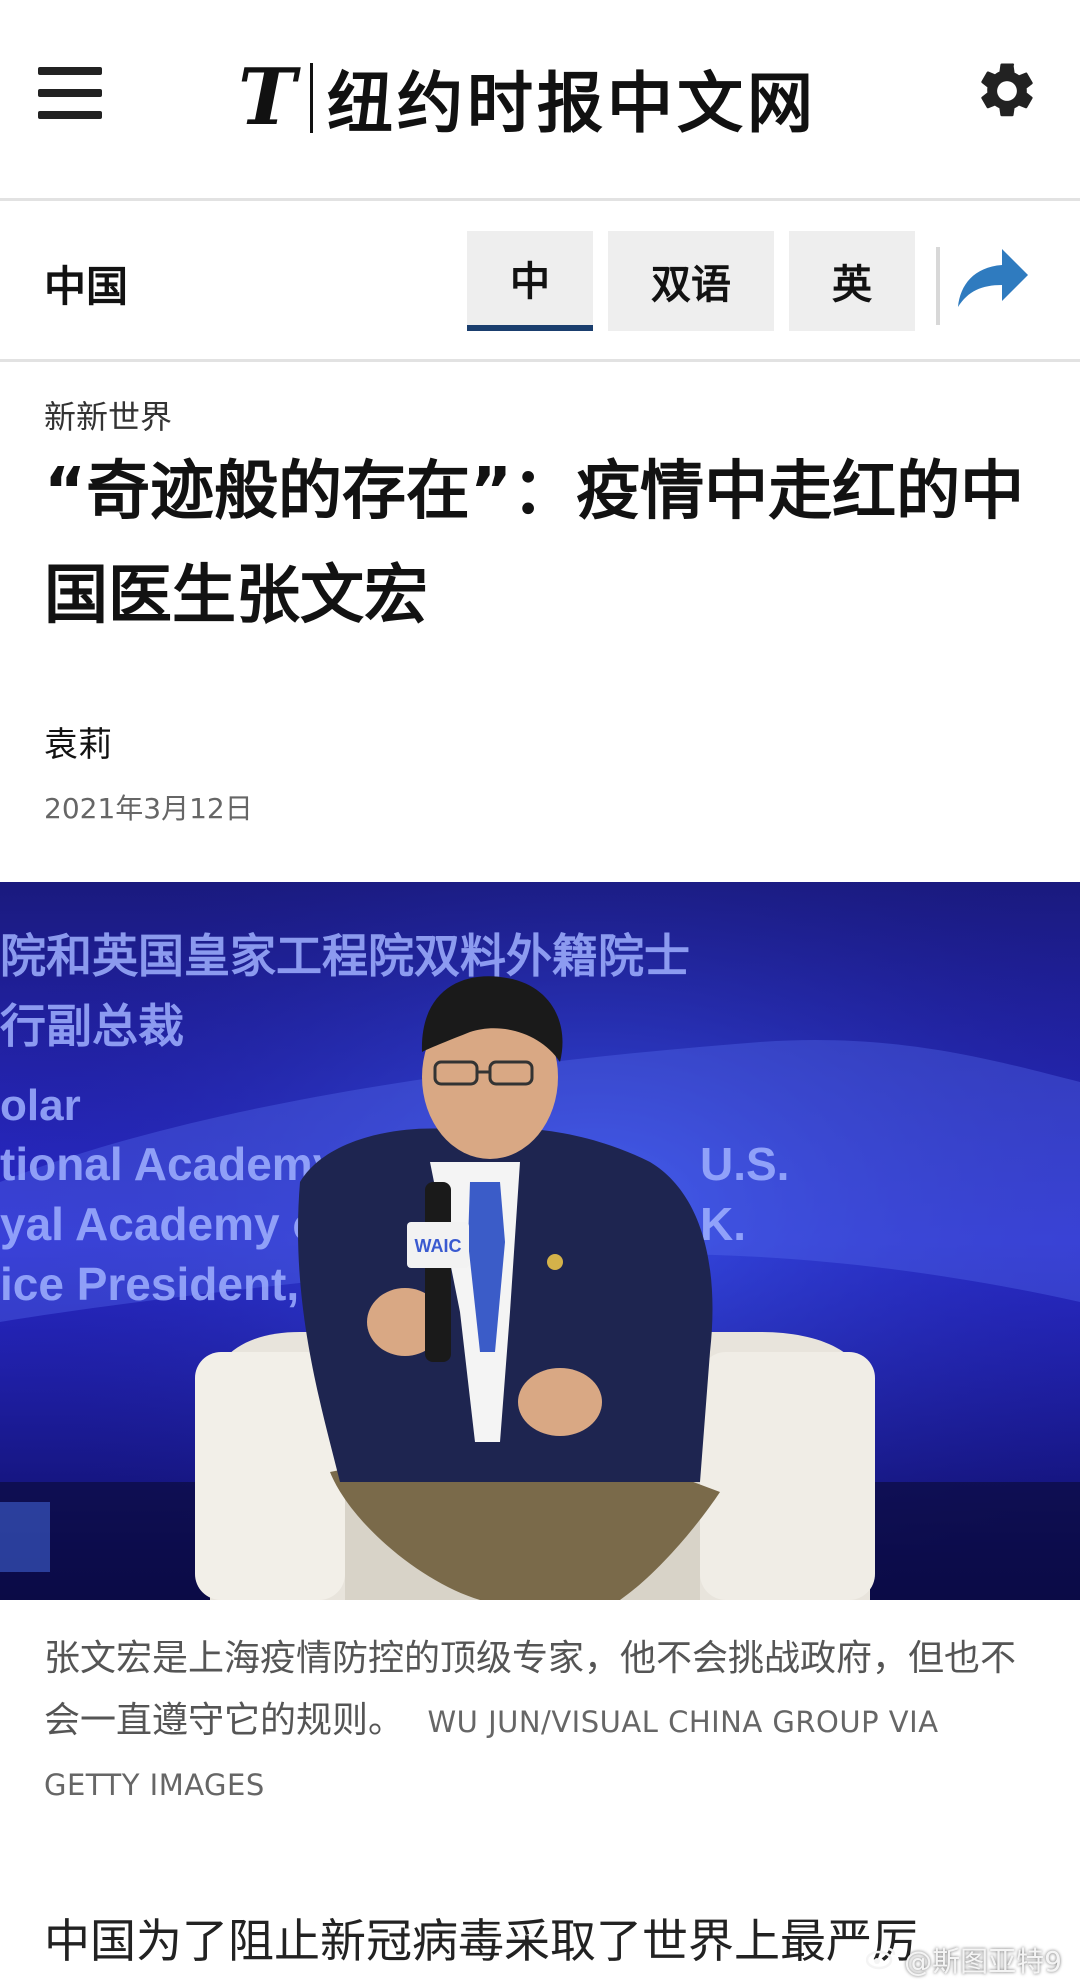 Image resolution: width=1080 pixels, height=1988 pixels. Describe the element at coordinates (880, 1960) in the screenshot. I see `weibo-logo-icon` at that location.